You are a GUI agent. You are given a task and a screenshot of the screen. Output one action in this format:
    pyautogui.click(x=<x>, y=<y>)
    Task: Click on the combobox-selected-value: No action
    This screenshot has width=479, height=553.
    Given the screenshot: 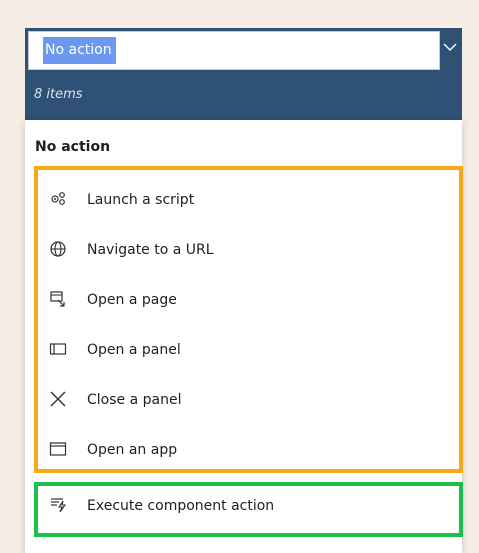 What is the action you would take?
    pyautogui.click(x=79, y=50)
    